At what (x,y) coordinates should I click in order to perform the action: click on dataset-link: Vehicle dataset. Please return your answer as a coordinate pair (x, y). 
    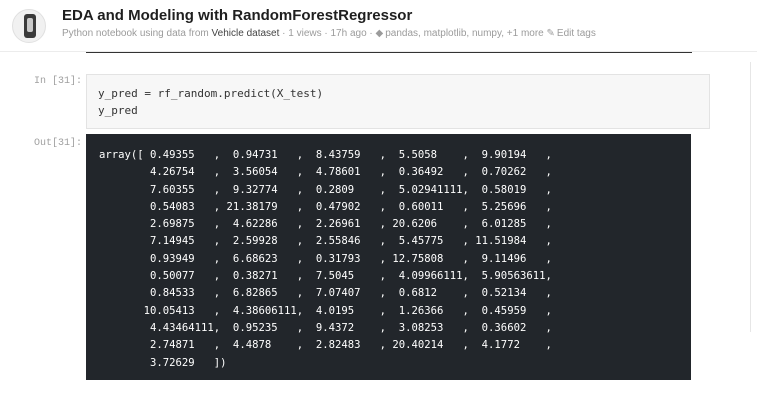
    Looking at the image, I should click on (246, 33).